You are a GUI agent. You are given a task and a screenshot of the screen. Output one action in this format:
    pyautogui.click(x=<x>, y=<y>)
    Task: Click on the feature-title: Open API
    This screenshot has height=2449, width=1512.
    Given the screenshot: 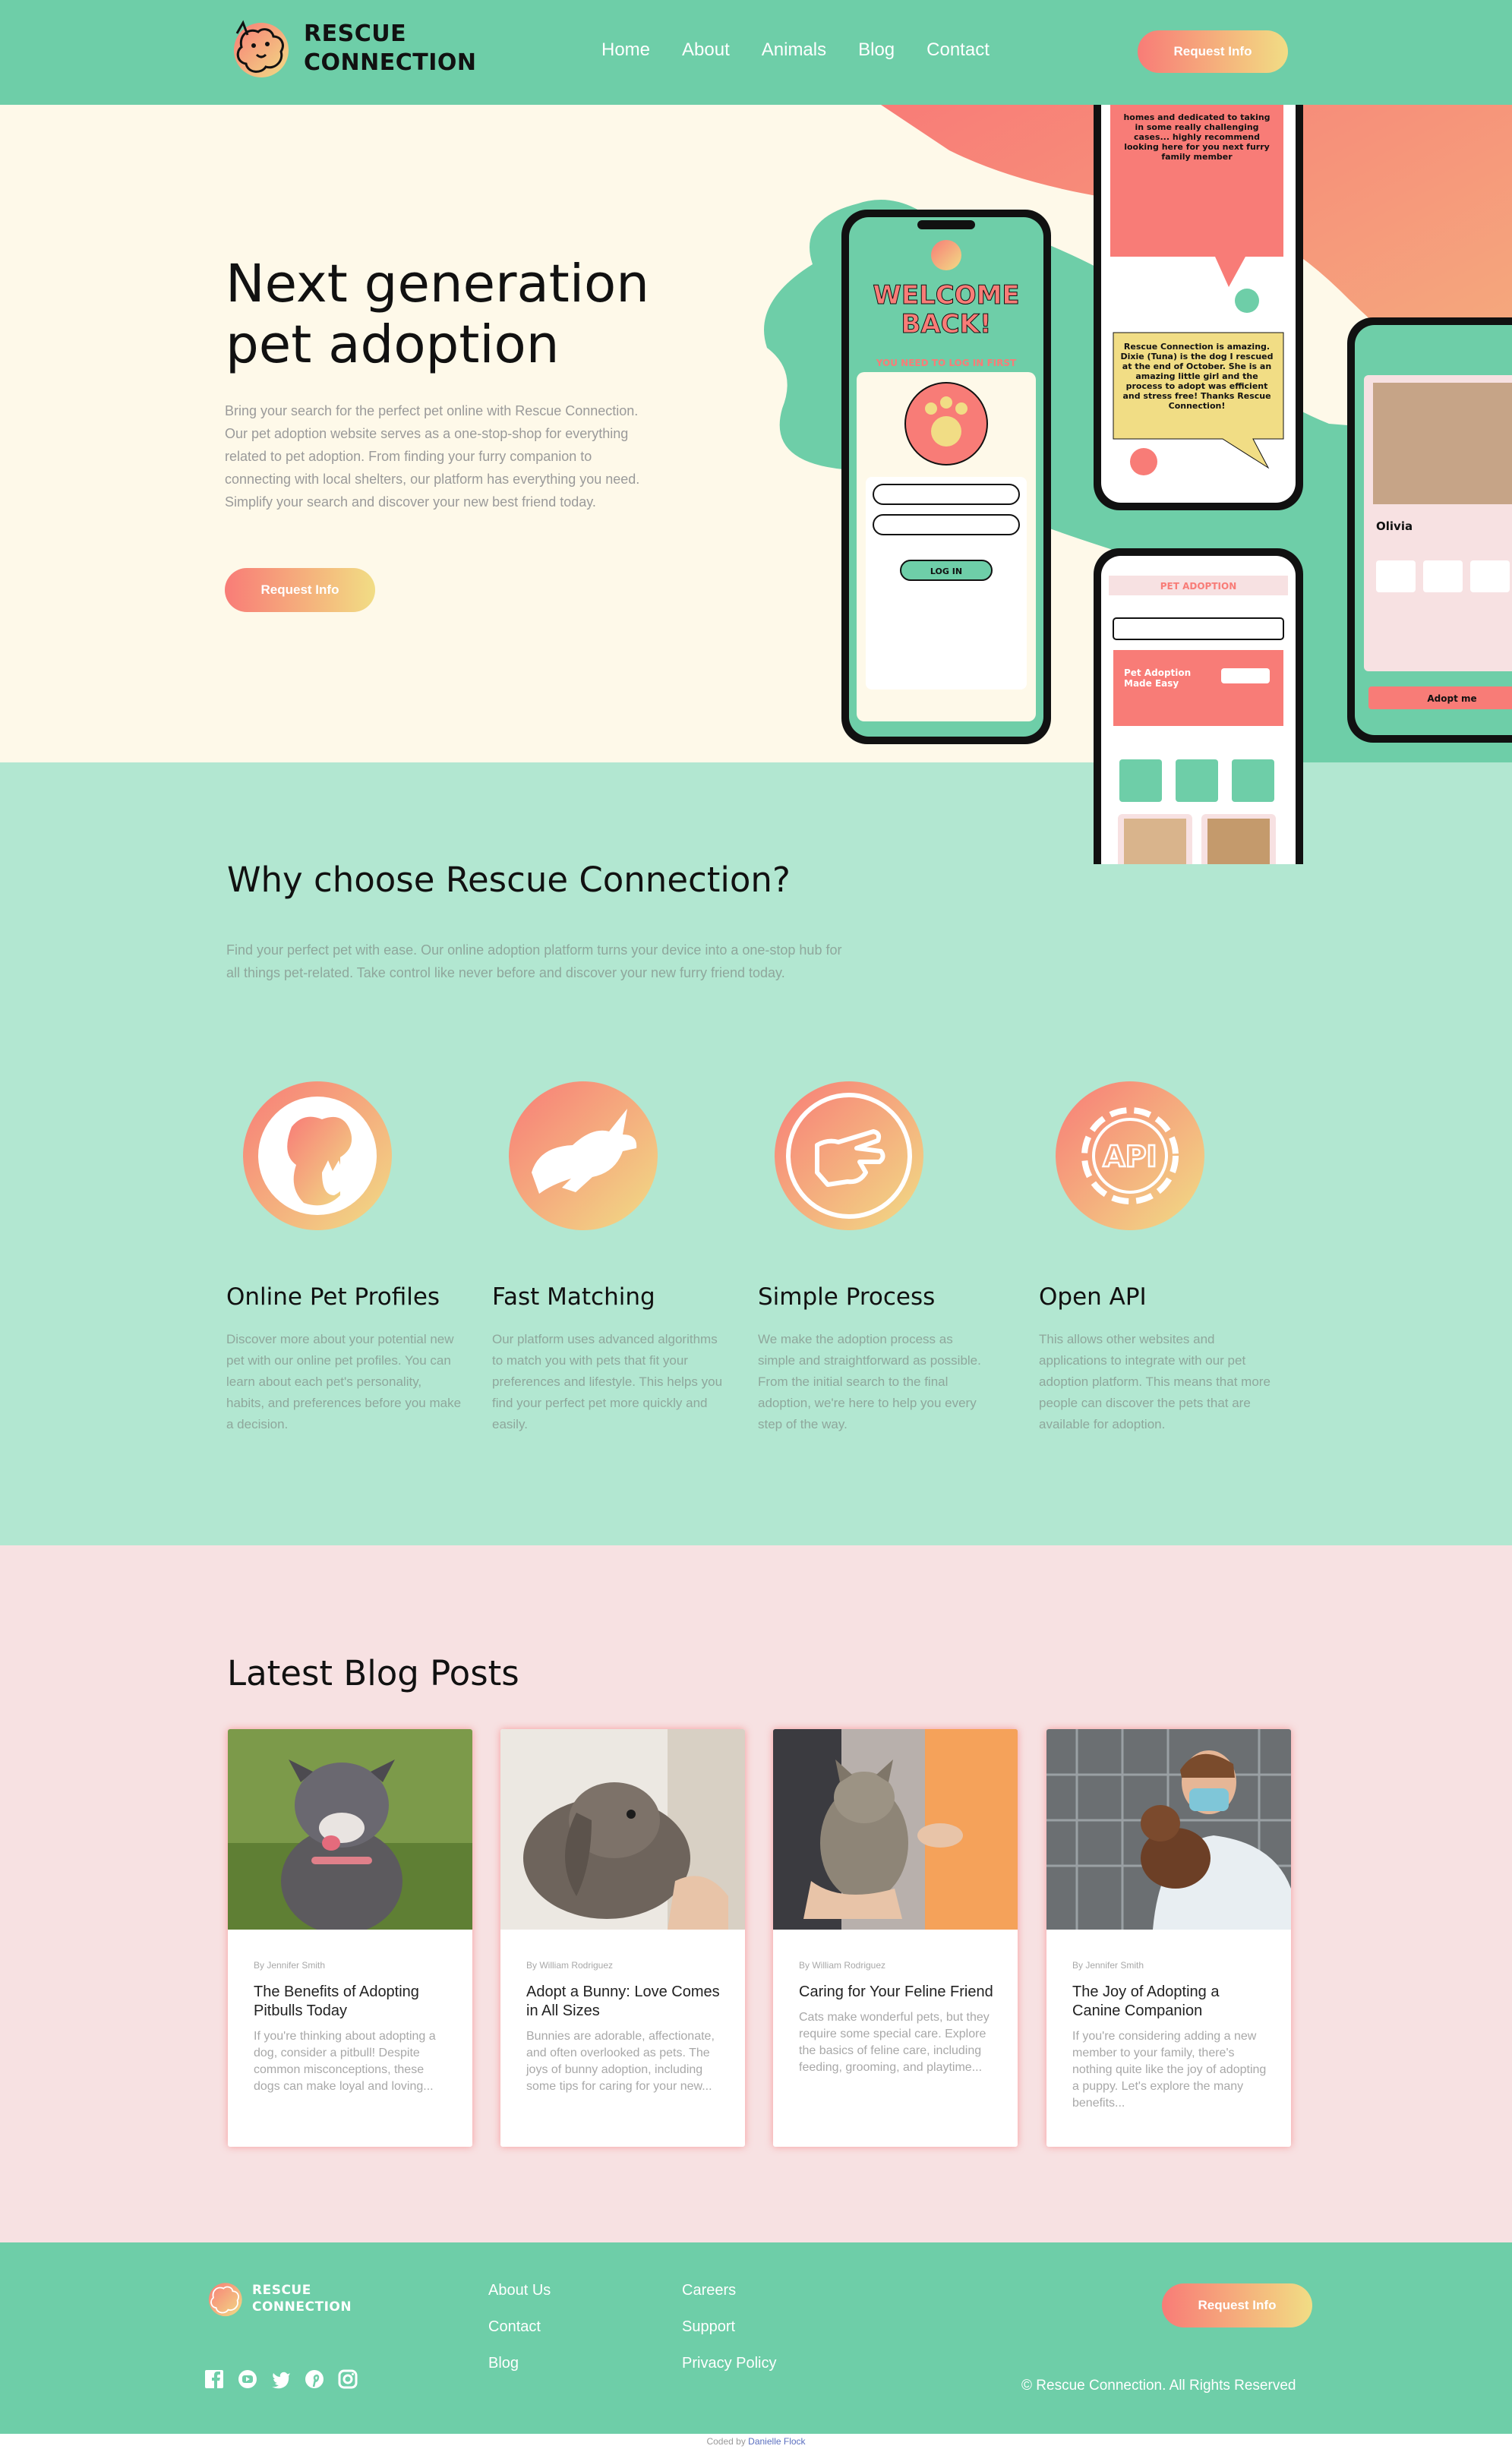 What is the action you would take?
    pyautogui.click(x=1093, y=1297)
    